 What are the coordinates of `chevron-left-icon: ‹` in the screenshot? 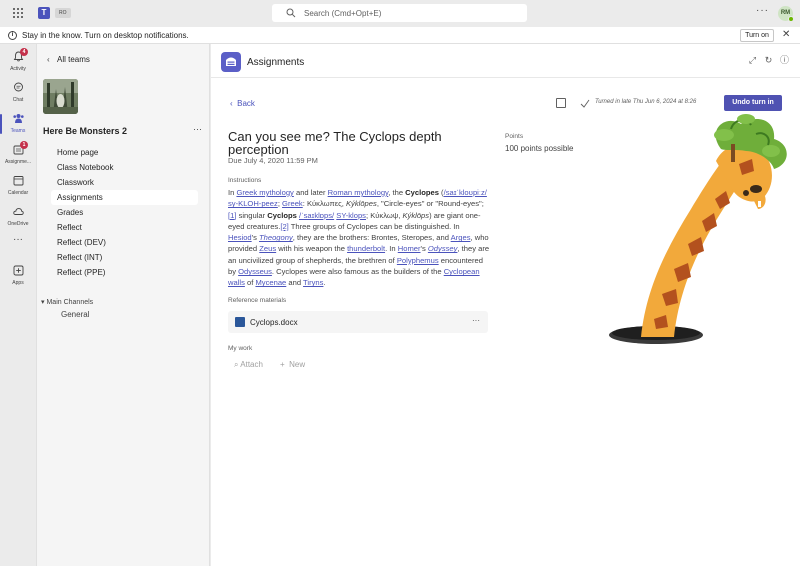 It's located at (48, 59).